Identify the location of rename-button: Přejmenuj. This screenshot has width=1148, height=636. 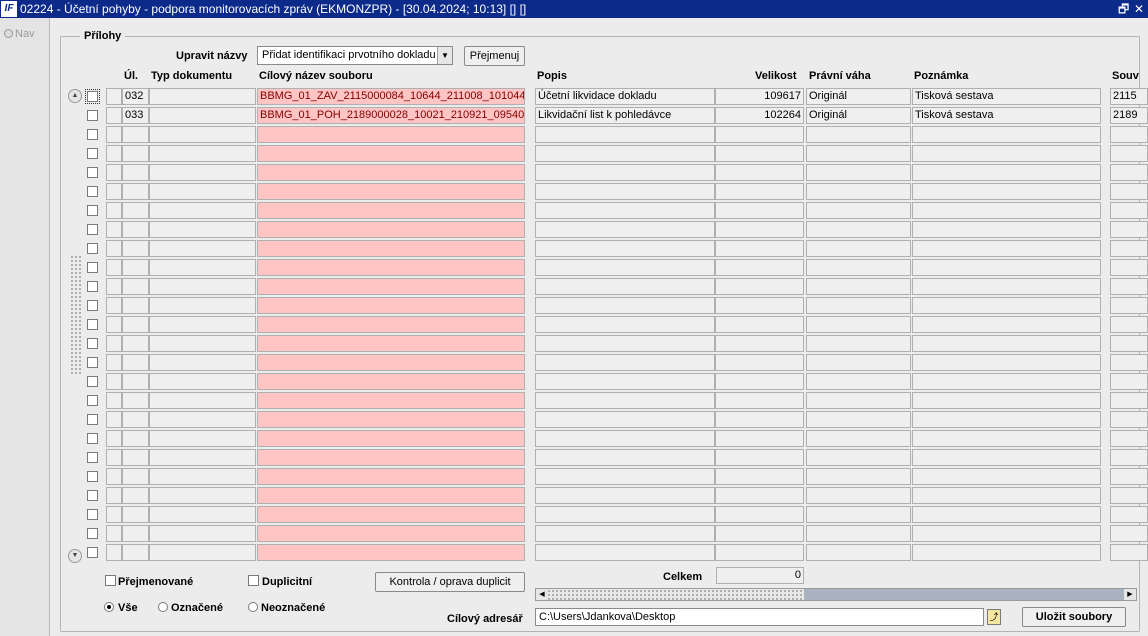
(494, 56).